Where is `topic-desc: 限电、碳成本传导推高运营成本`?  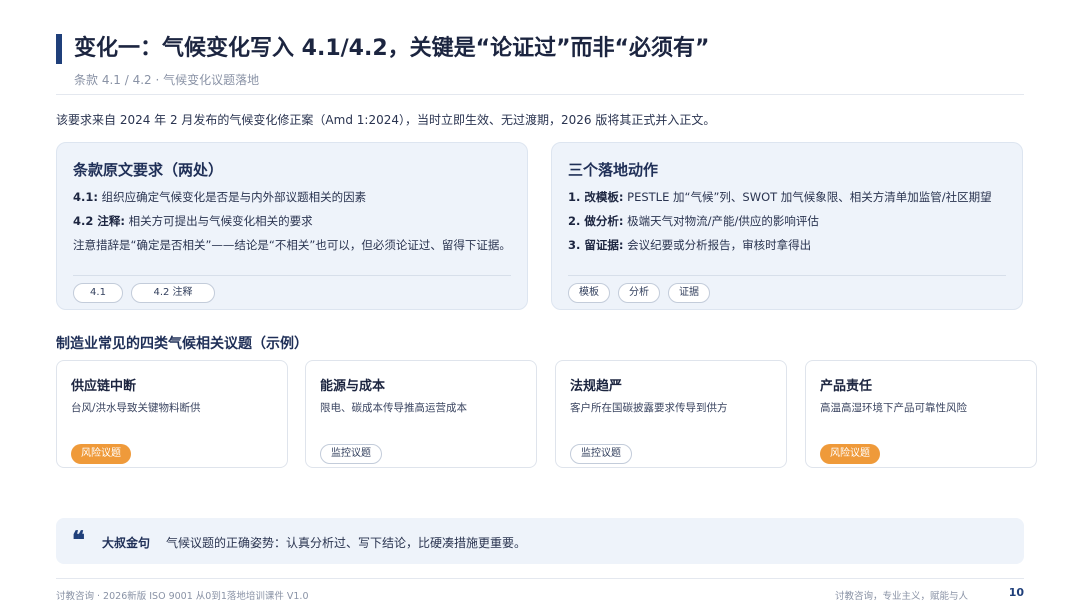 topic-desc: 限电、碳成本传导推高运营成本 is located at coordinates (393, 408).